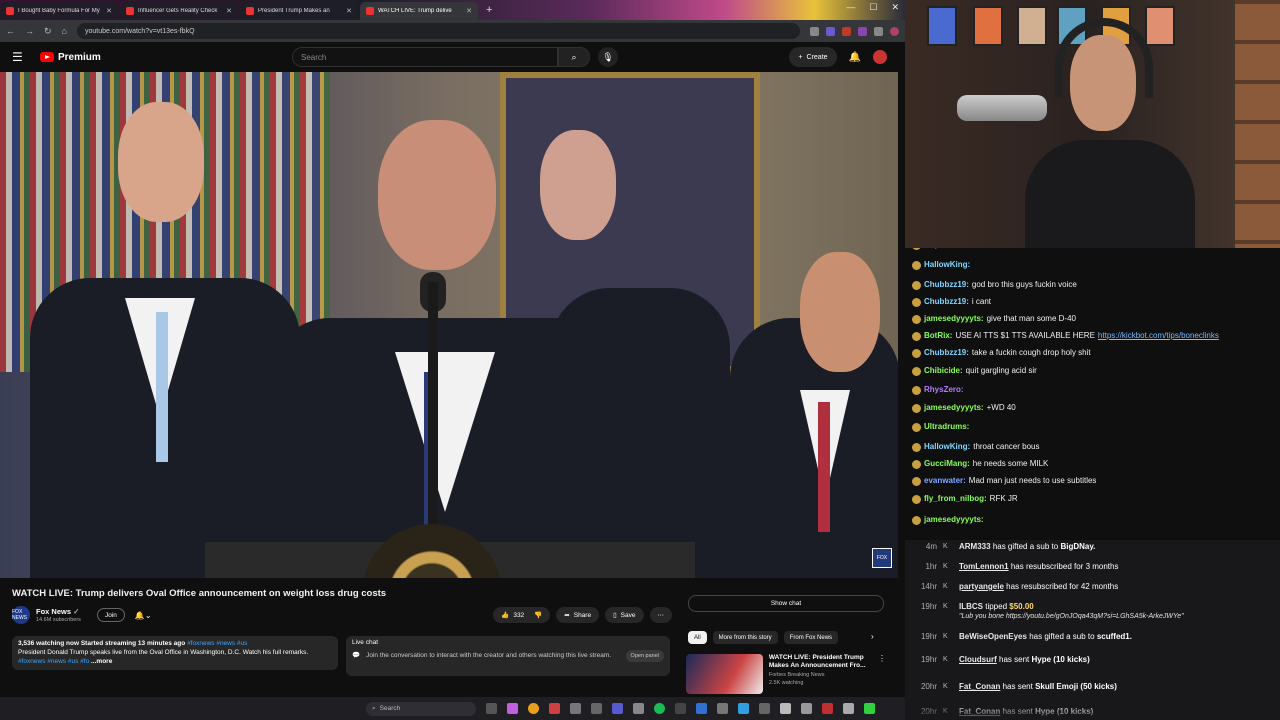 The image size is (1280, 720). I want to click on like-button: 👍 332 👎, so click(522, 615).